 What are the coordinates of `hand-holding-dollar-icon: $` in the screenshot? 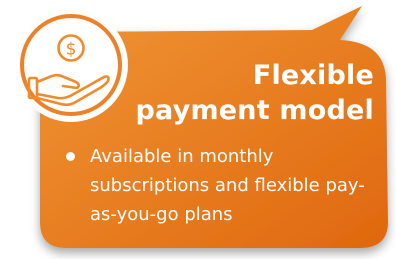 It's located at (71, 65).